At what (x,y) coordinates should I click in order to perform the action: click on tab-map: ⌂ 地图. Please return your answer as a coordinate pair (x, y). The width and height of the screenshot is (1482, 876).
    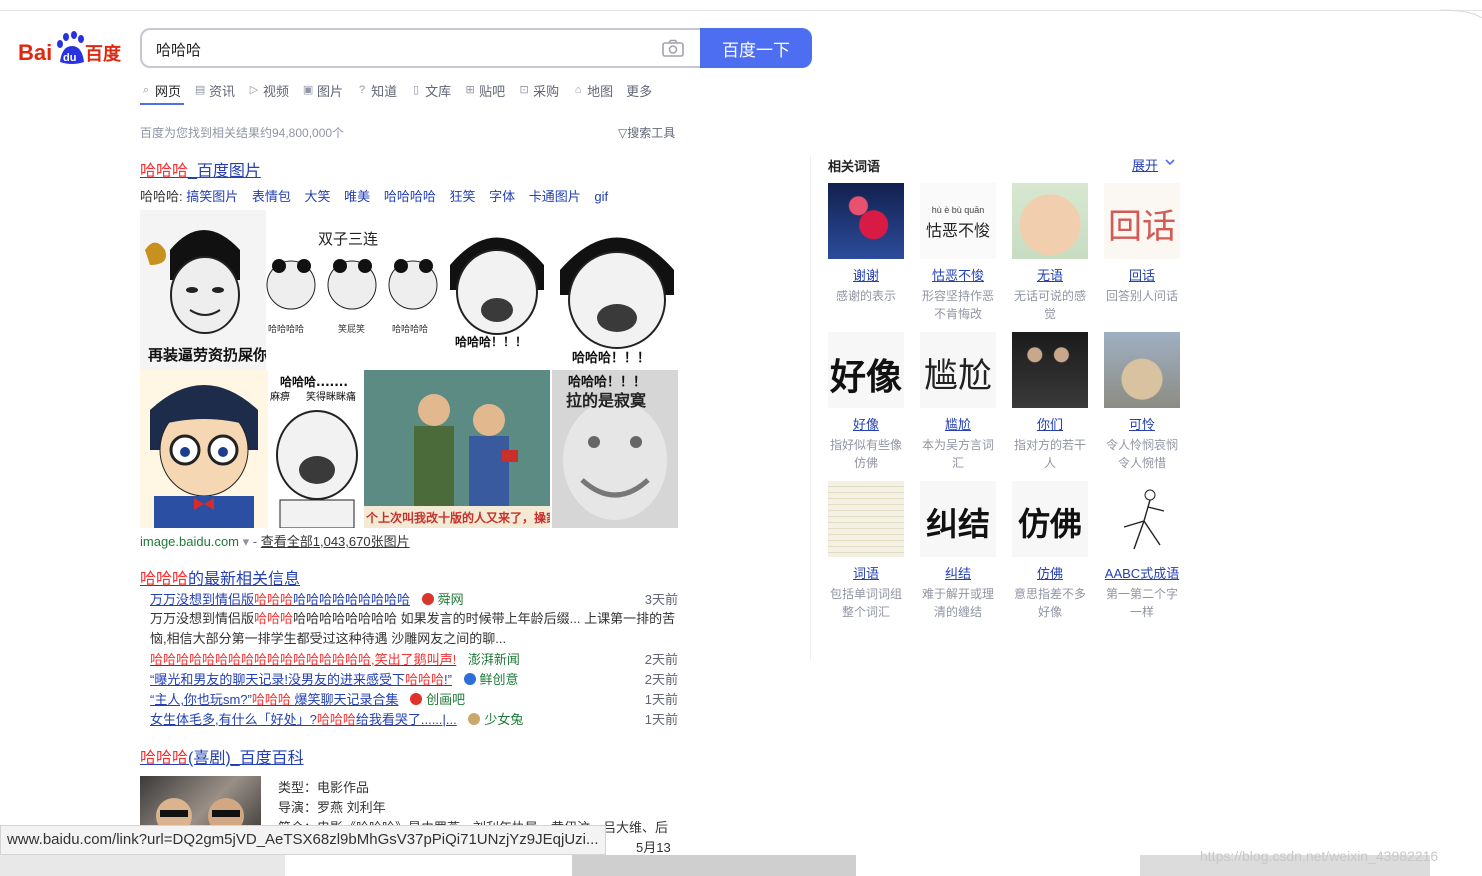
    Looking at the image, I should click on (592, 90).